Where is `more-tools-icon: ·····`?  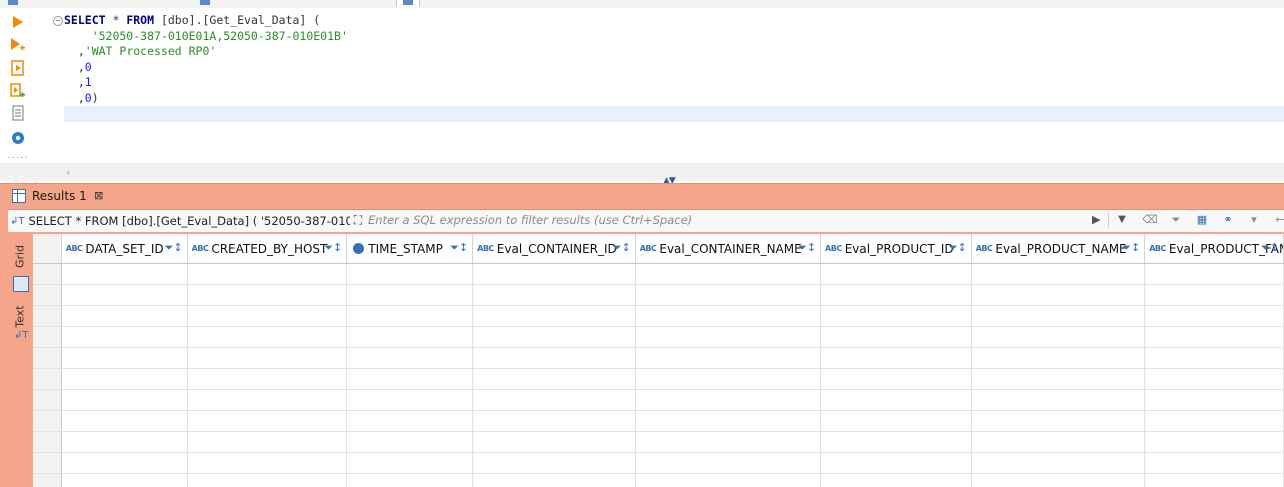 more-tools-icon: ····· is located at coordinates (18, 158).